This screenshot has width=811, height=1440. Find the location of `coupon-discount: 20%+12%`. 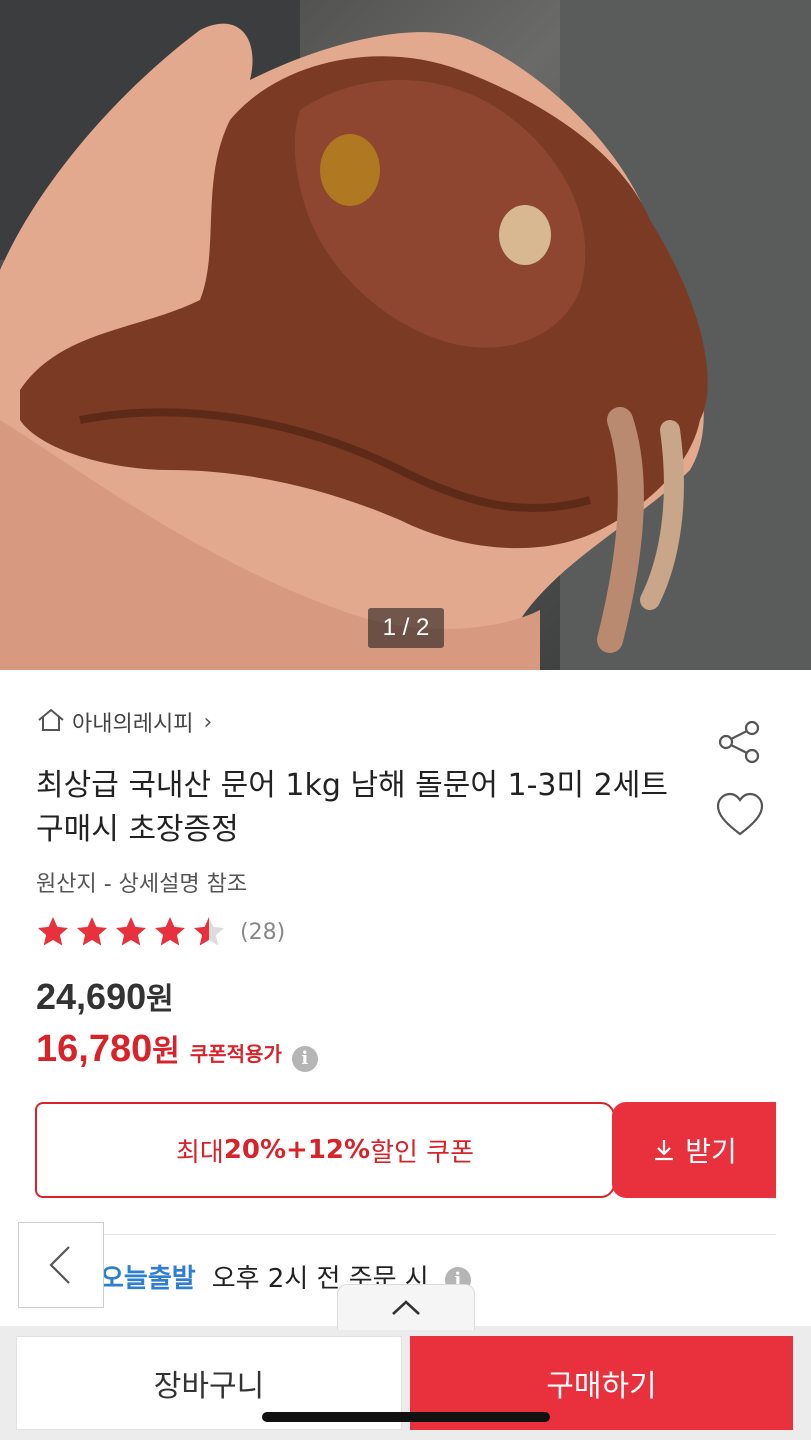

coupon-discount: 20%+12% is located at coordinates (297, 1150).